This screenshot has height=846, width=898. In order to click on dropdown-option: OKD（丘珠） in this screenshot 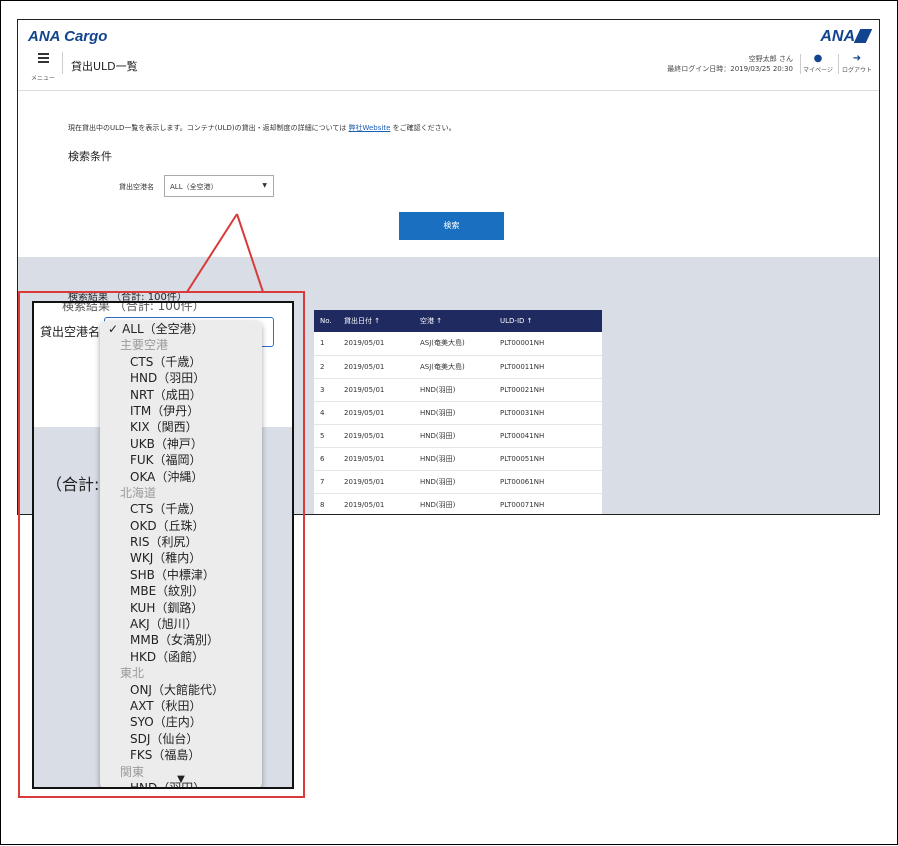, I will do `click(181, 526)`.